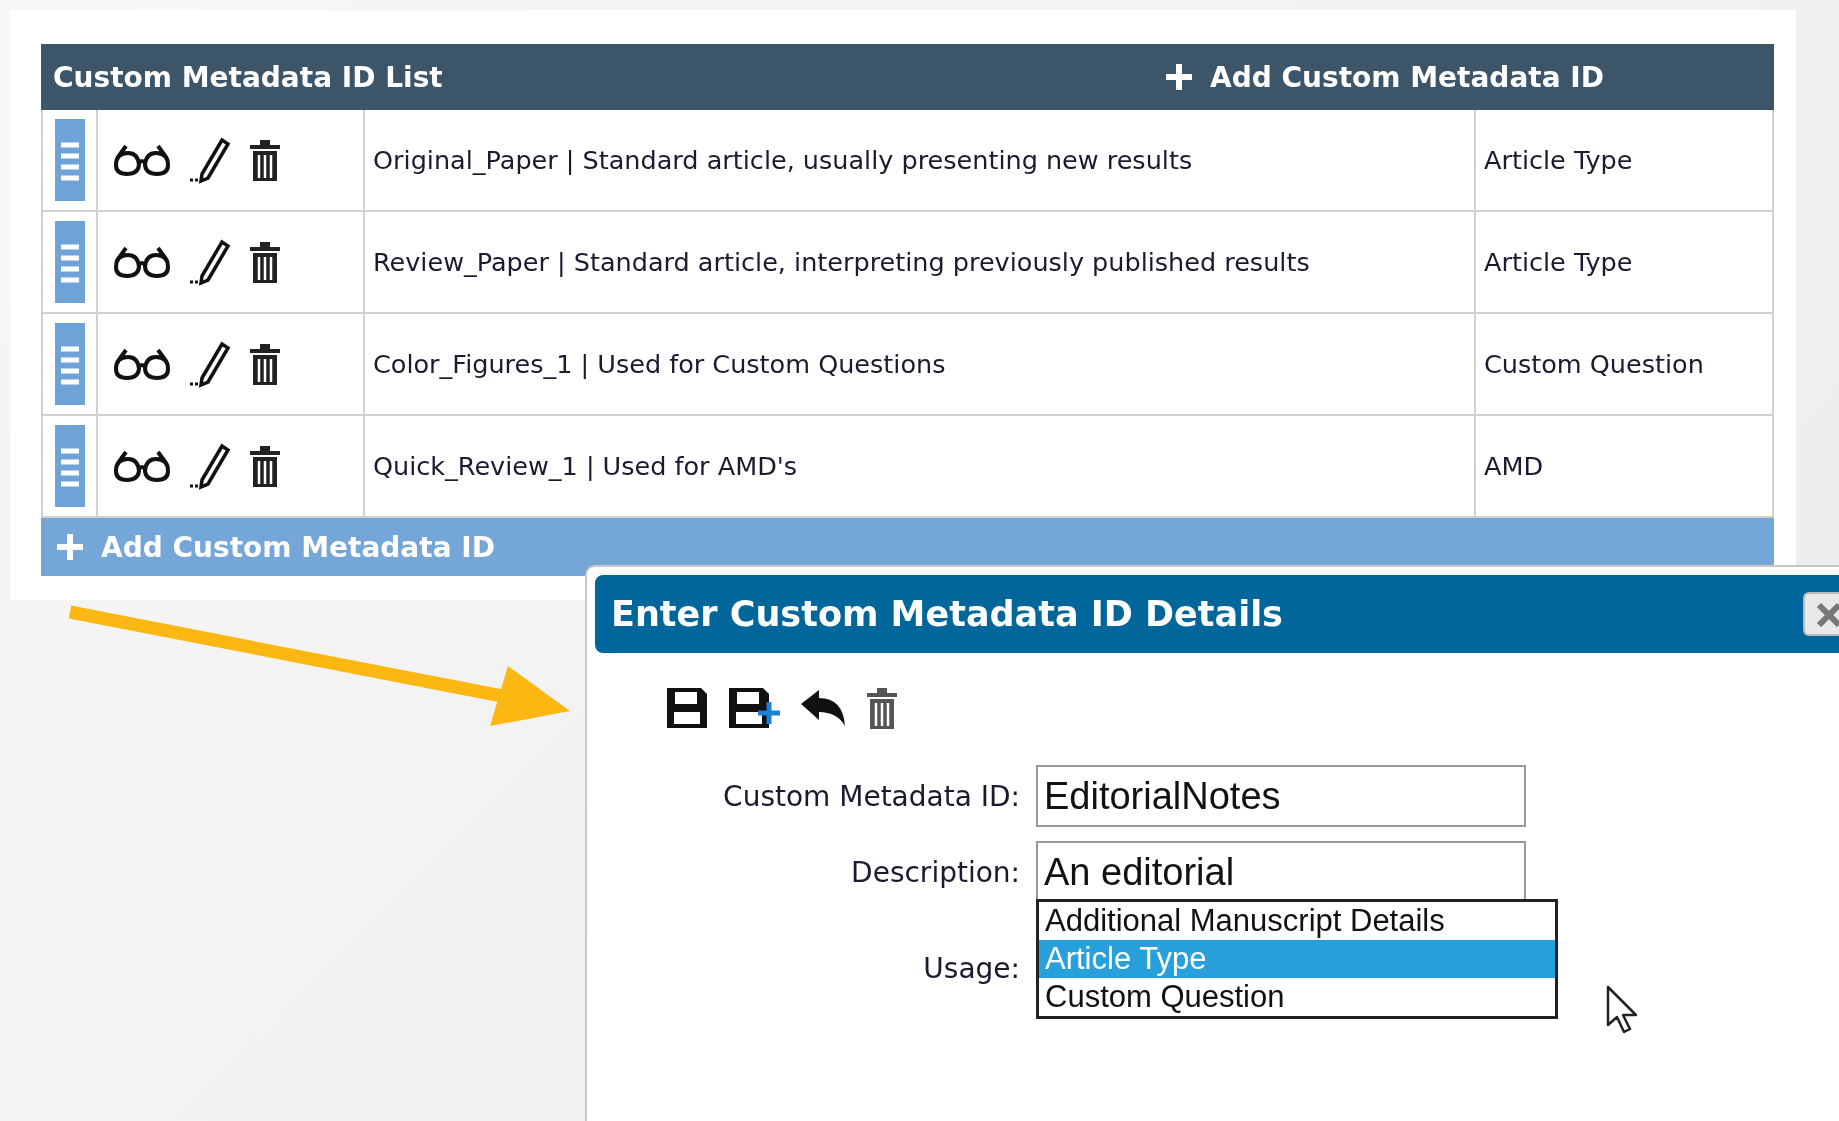 Image resolution: width=1839 pixels, height=1121 pixels. I want to click on dialog-title: Enter Custom Metadata ID Details, so click(946, 614).